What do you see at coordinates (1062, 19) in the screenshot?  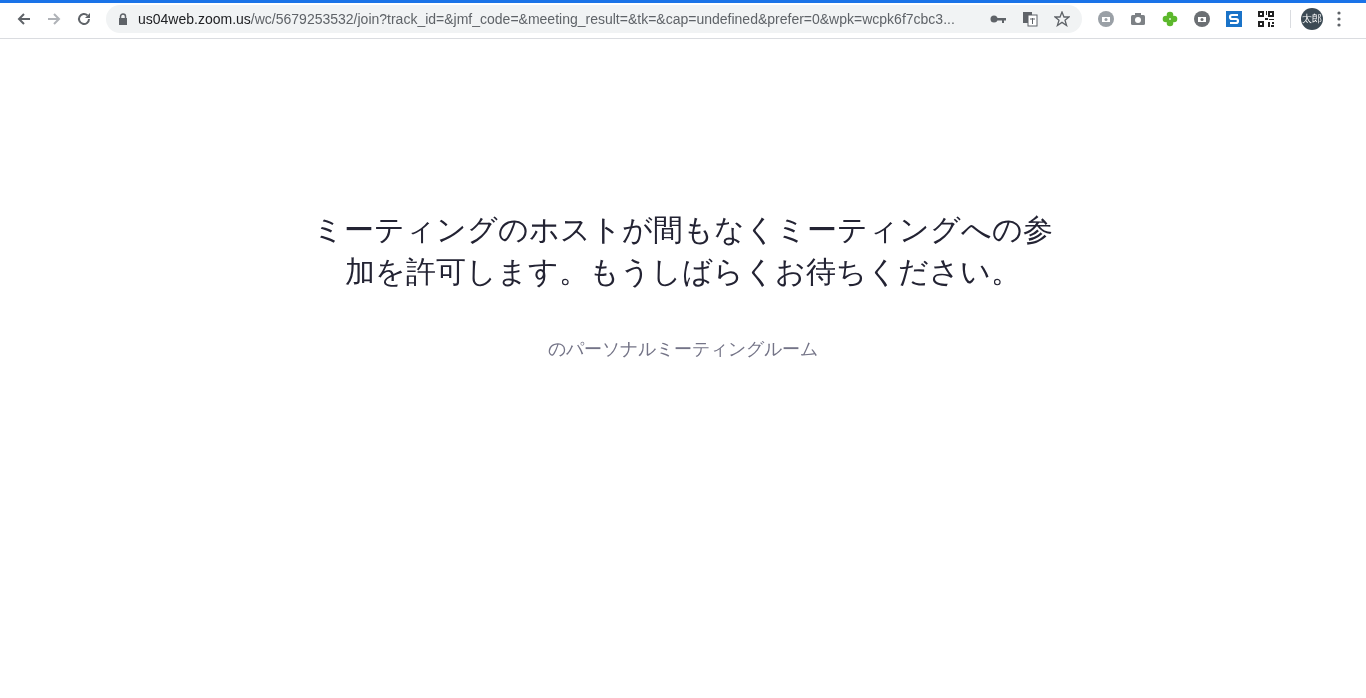 I see `star-icon` at bounding box center [1062, 19].